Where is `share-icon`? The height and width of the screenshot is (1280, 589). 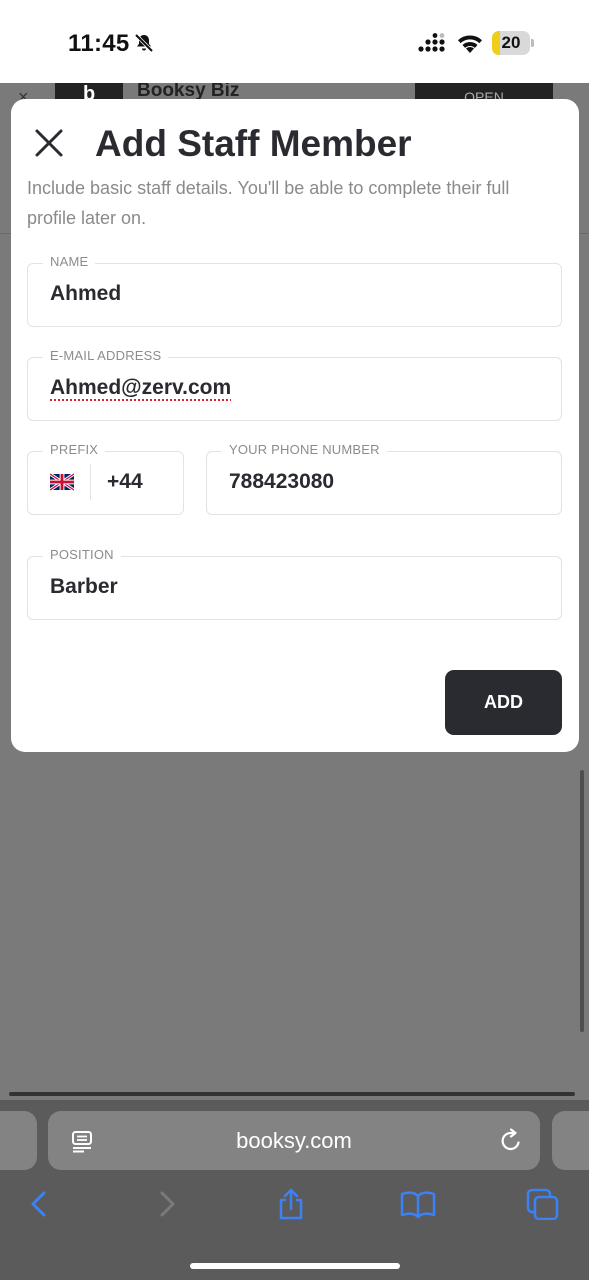 share-icon is located at coordinates (291, 1204).